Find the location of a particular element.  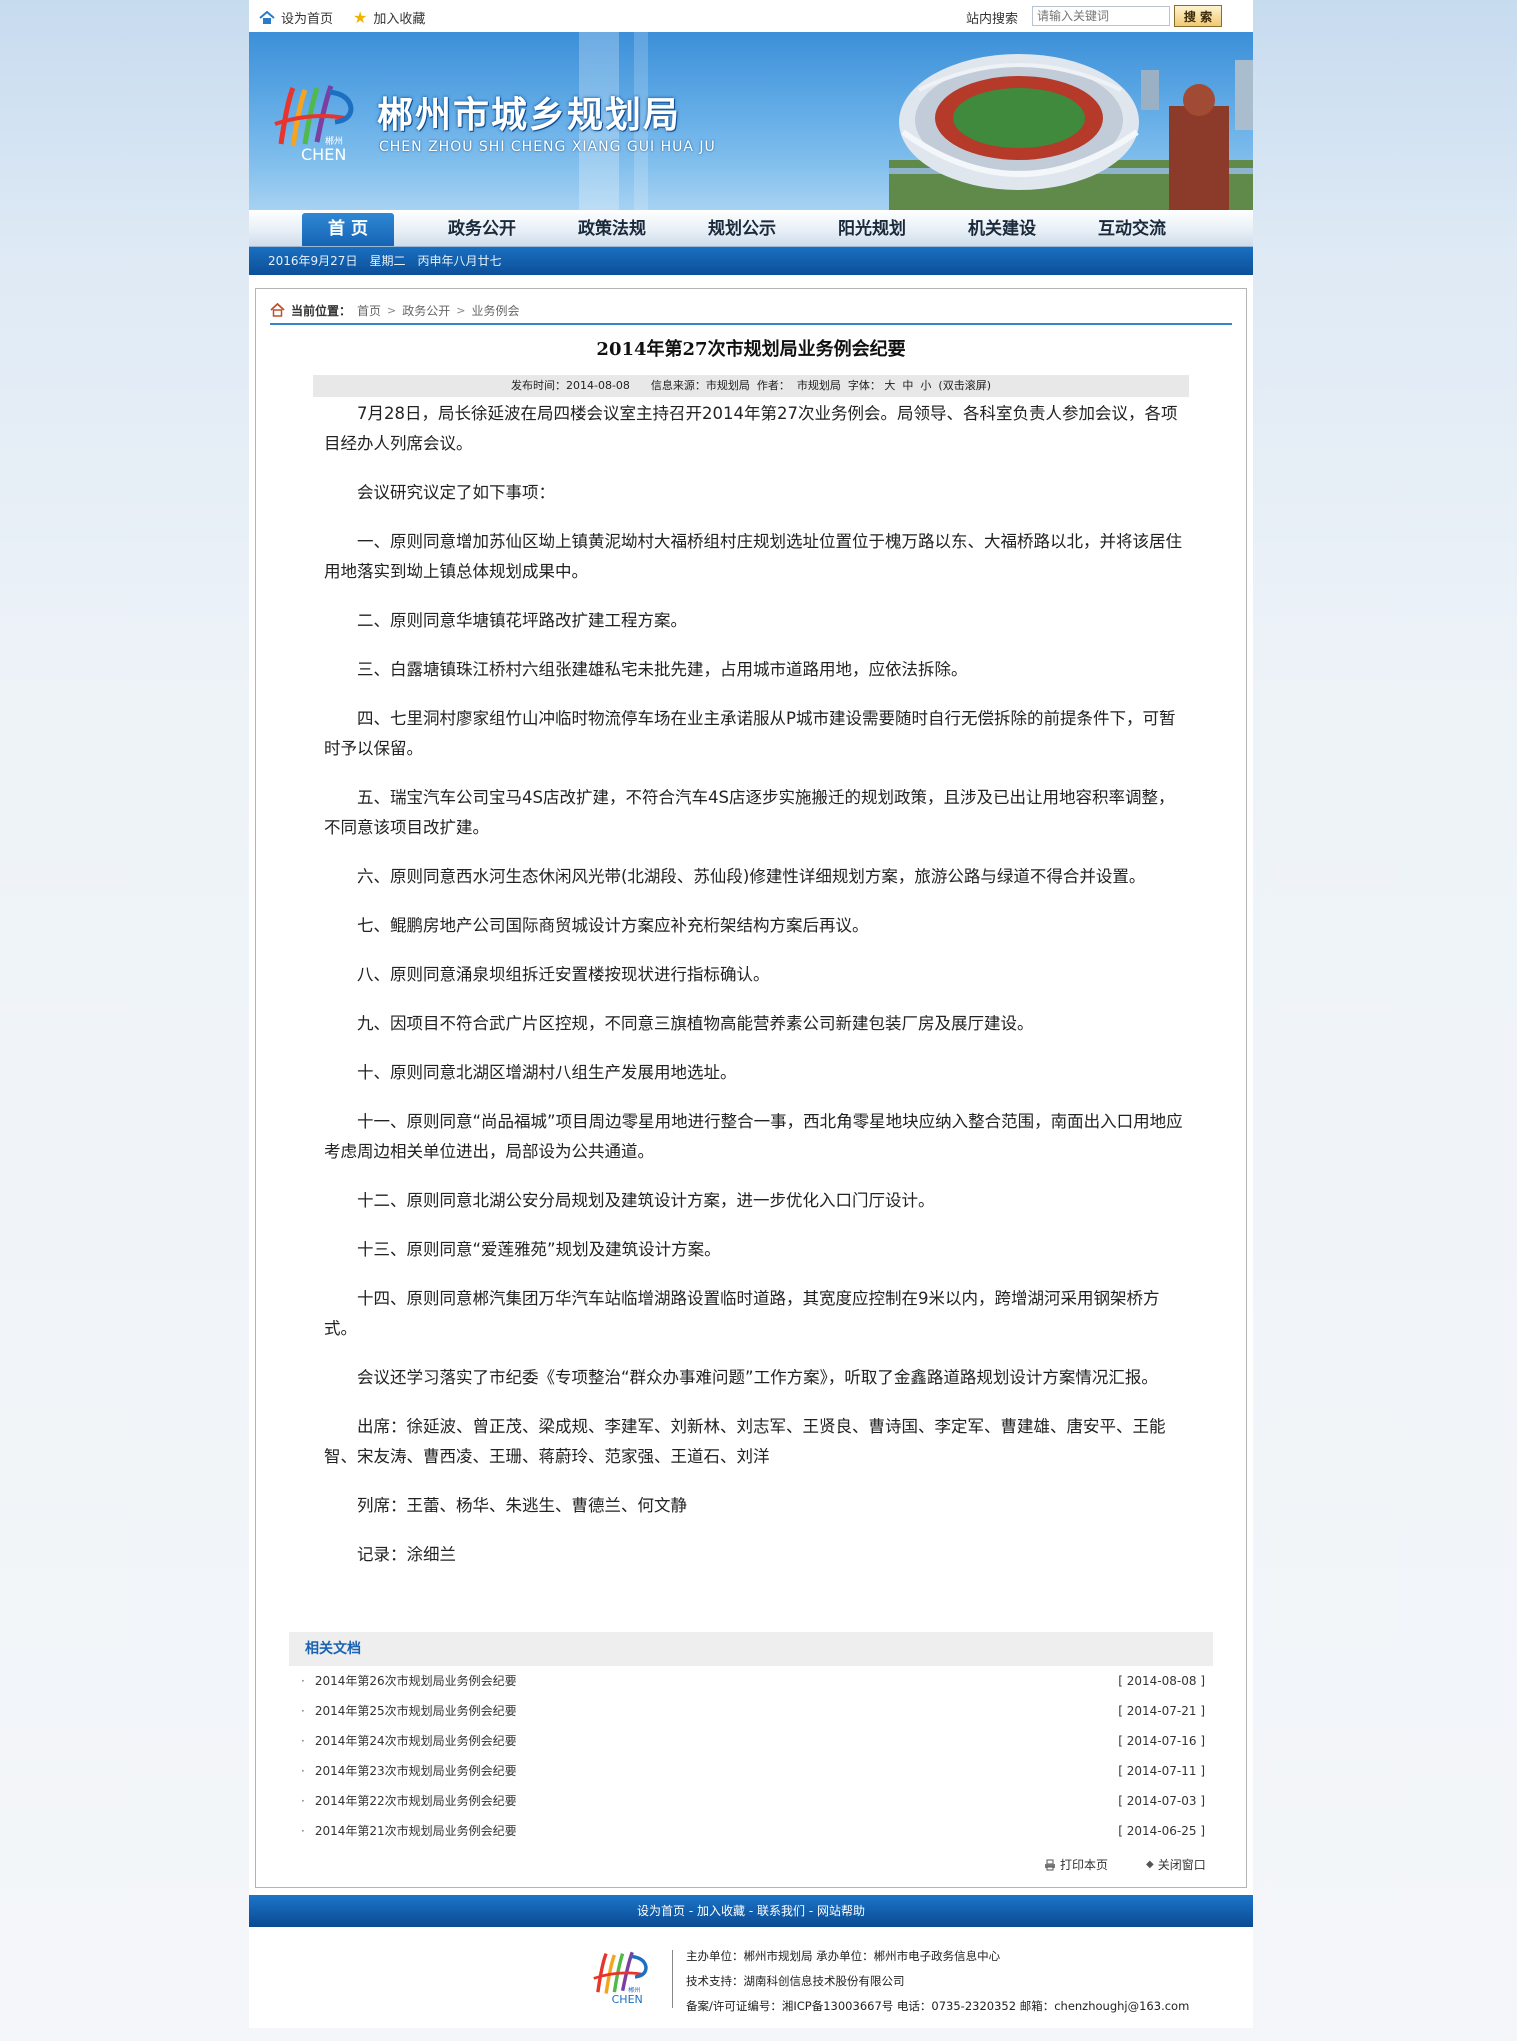

article-paragraph: 三、白露塘镇珠江桥村六组张建雄私宅未批先建，占用城市道路用地，应依法拆除。 is located at coordinates (662, 669).